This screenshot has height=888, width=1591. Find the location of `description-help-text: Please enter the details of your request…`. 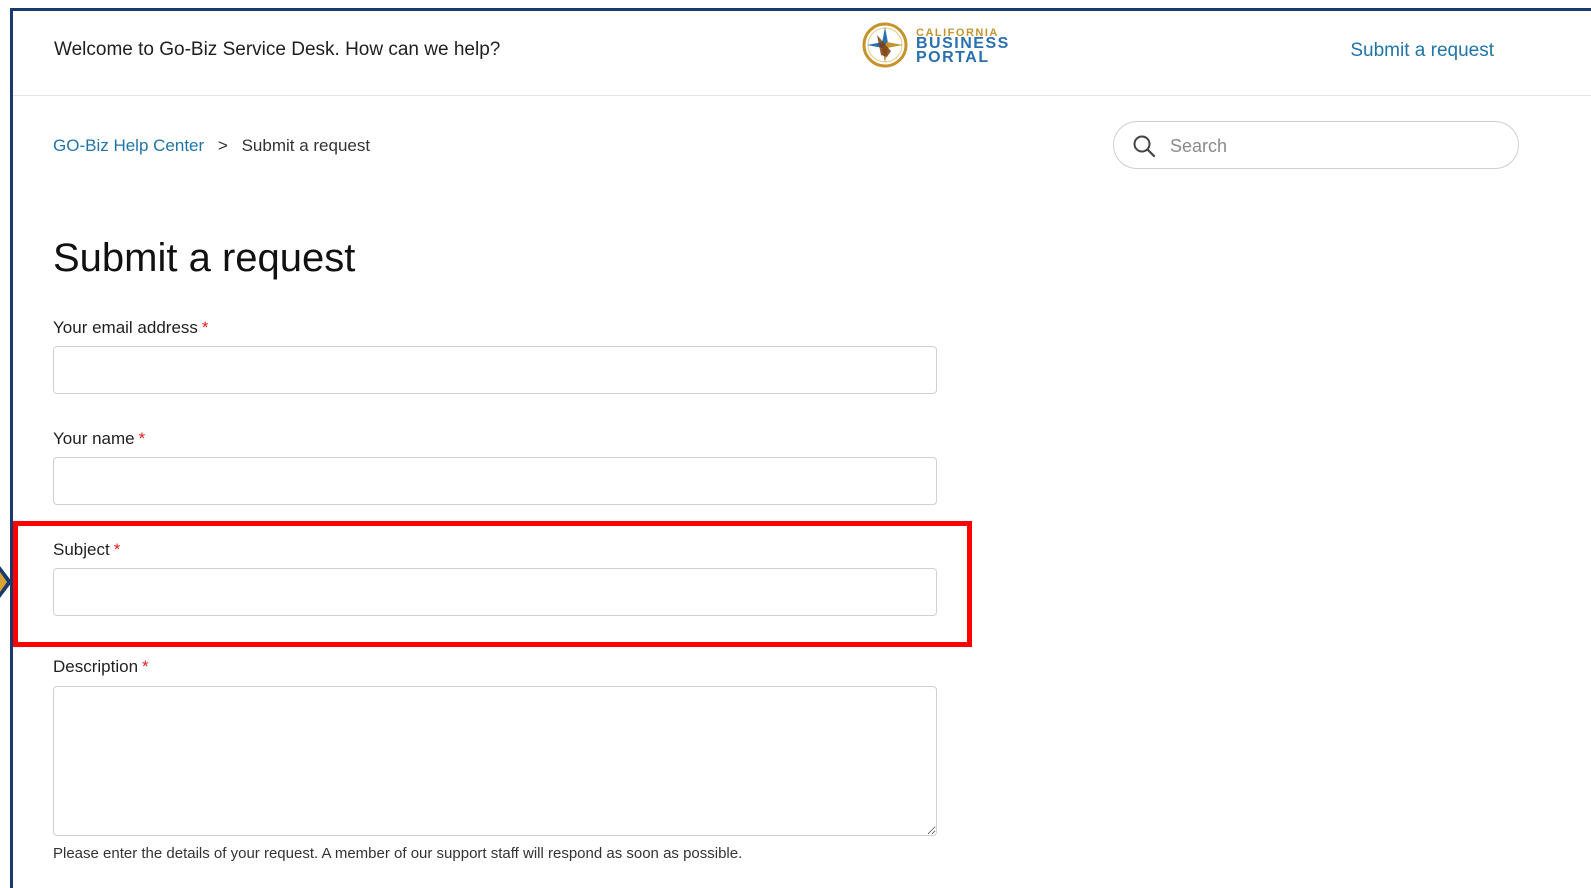

description-help-text: Please enter the details of your request… is located at coordinates (398, 853).